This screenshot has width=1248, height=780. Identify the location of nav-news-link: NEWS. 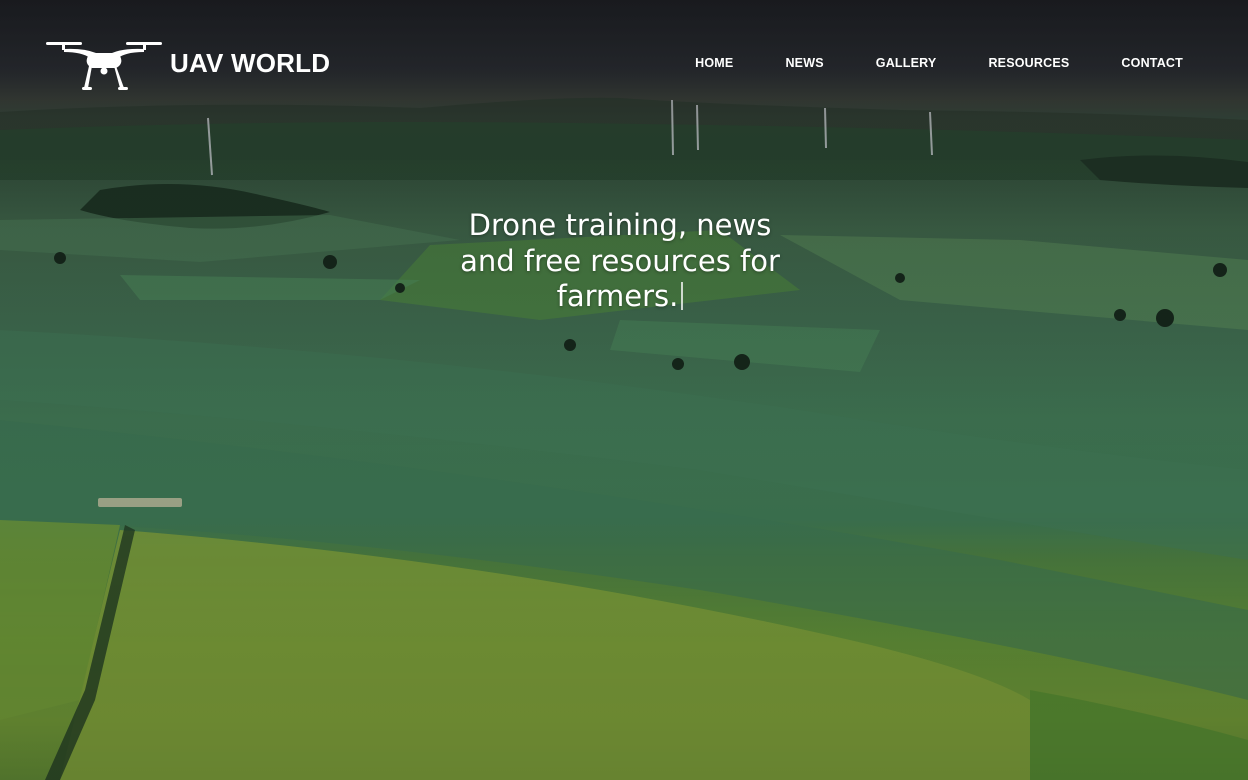
(778, 63).